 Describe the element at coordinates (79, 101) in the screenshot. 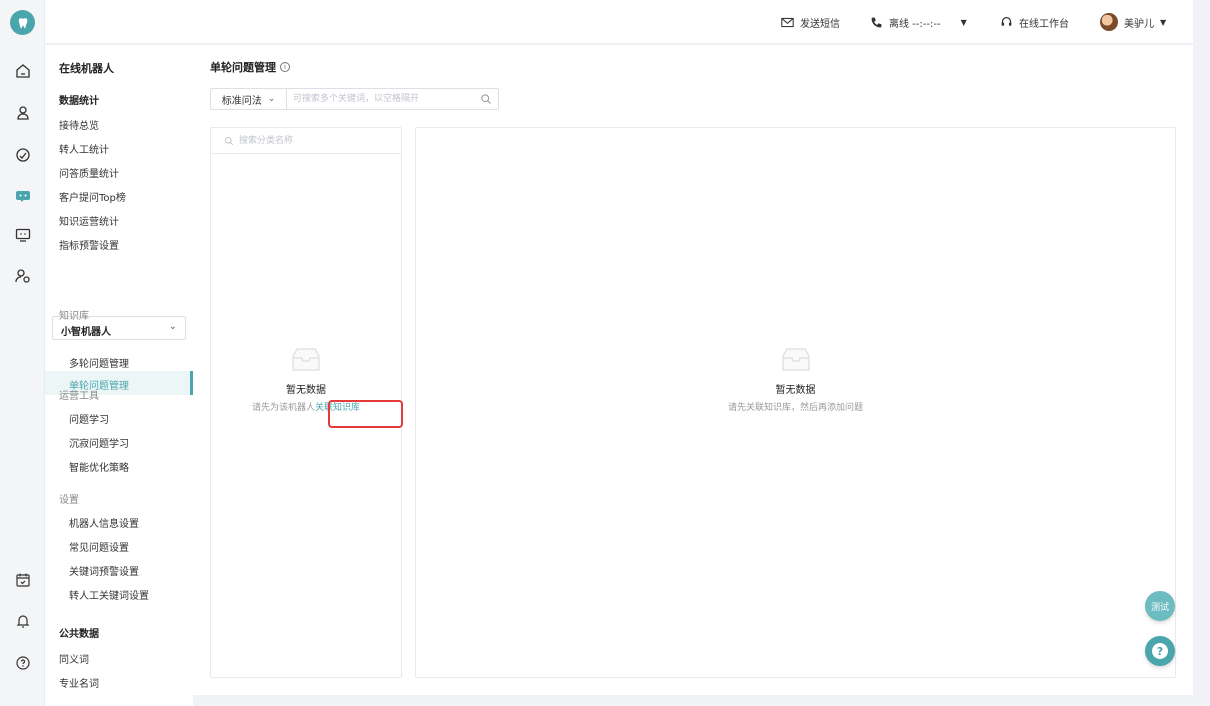

I see `sidebar-section-stats: 数据统计` at that location.